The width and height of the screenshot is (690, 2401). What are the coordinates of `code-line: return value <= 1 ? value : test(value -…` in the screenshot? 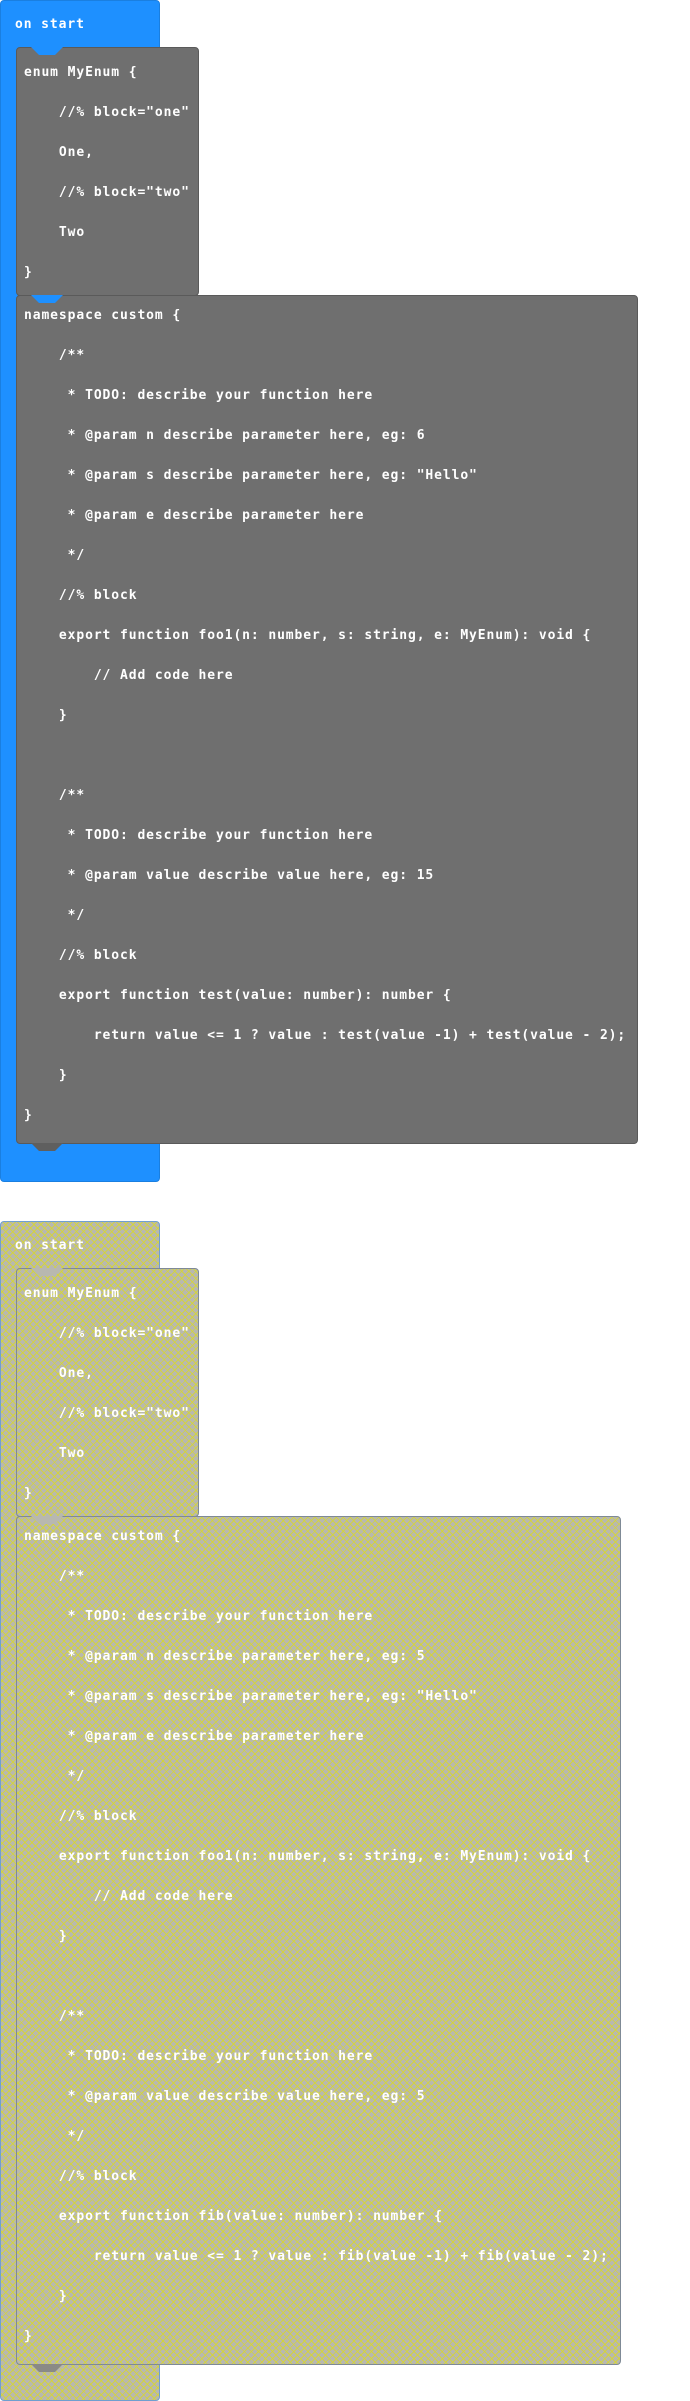 It's located at (325, 1035).